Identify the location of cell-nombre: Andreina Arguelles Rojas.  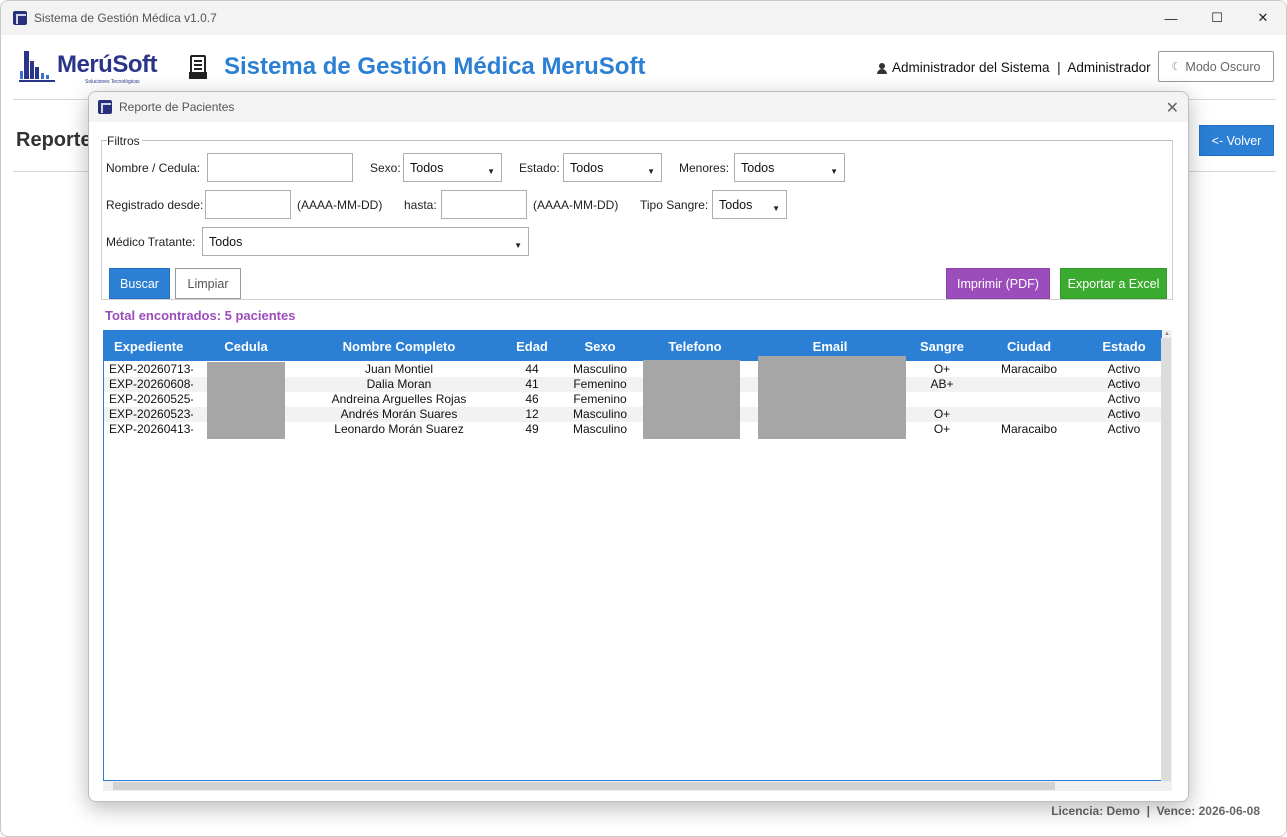
(399, 399).